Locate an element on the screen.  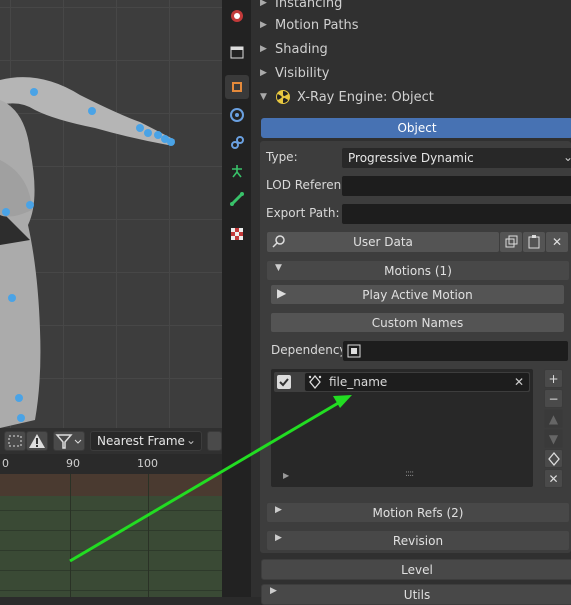
motion-enable-checkbox is located at coordinates (284, 382).